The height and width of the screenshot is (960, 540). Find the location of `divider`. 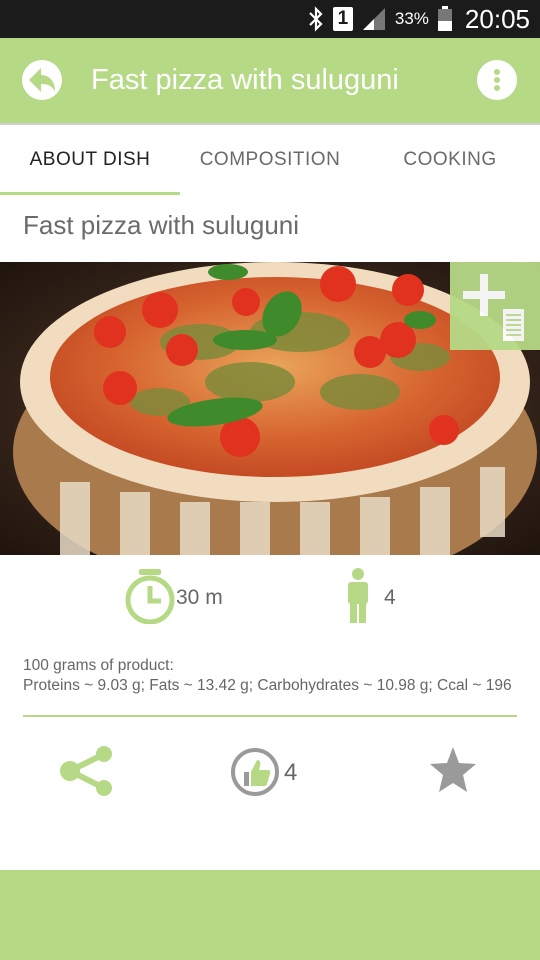

divider is located at coordinates (270, 716).